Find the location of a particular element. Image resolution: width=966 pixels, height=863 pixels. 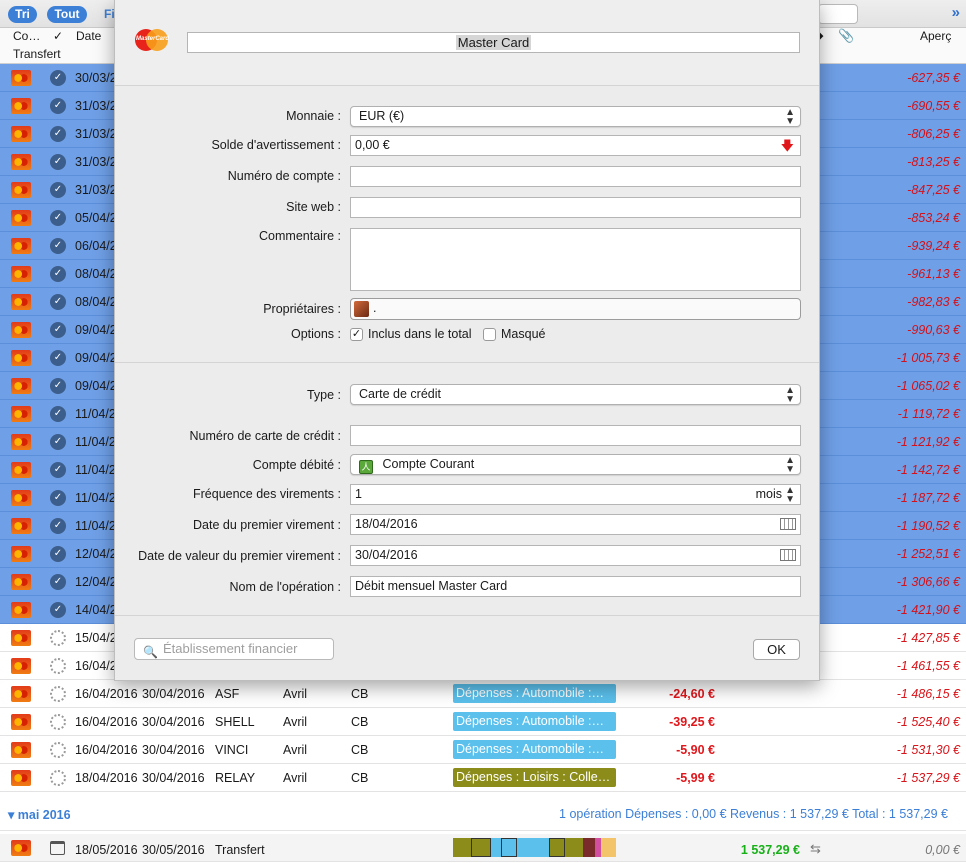

card-number-label: Numéro de carte de crédit : is located at coordinates (265, 436).